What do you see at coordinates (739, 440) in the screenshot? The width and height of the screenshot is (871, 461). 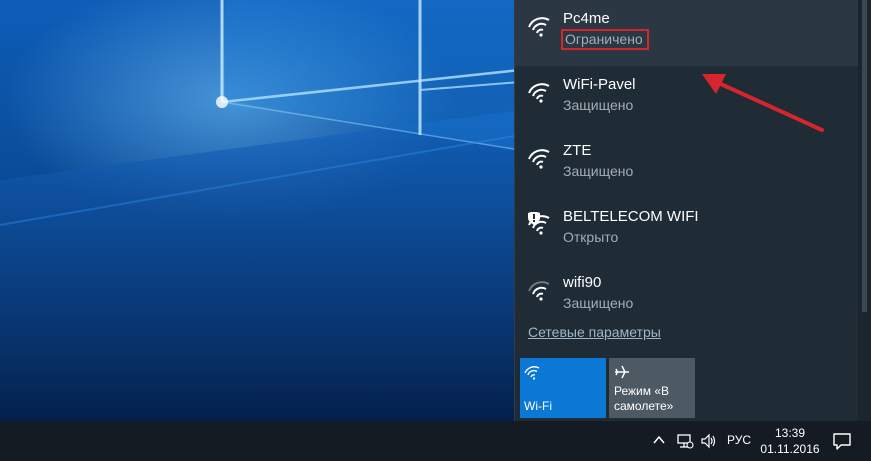 I see `language-indicator: РУС` at bounding box center [739, 440].